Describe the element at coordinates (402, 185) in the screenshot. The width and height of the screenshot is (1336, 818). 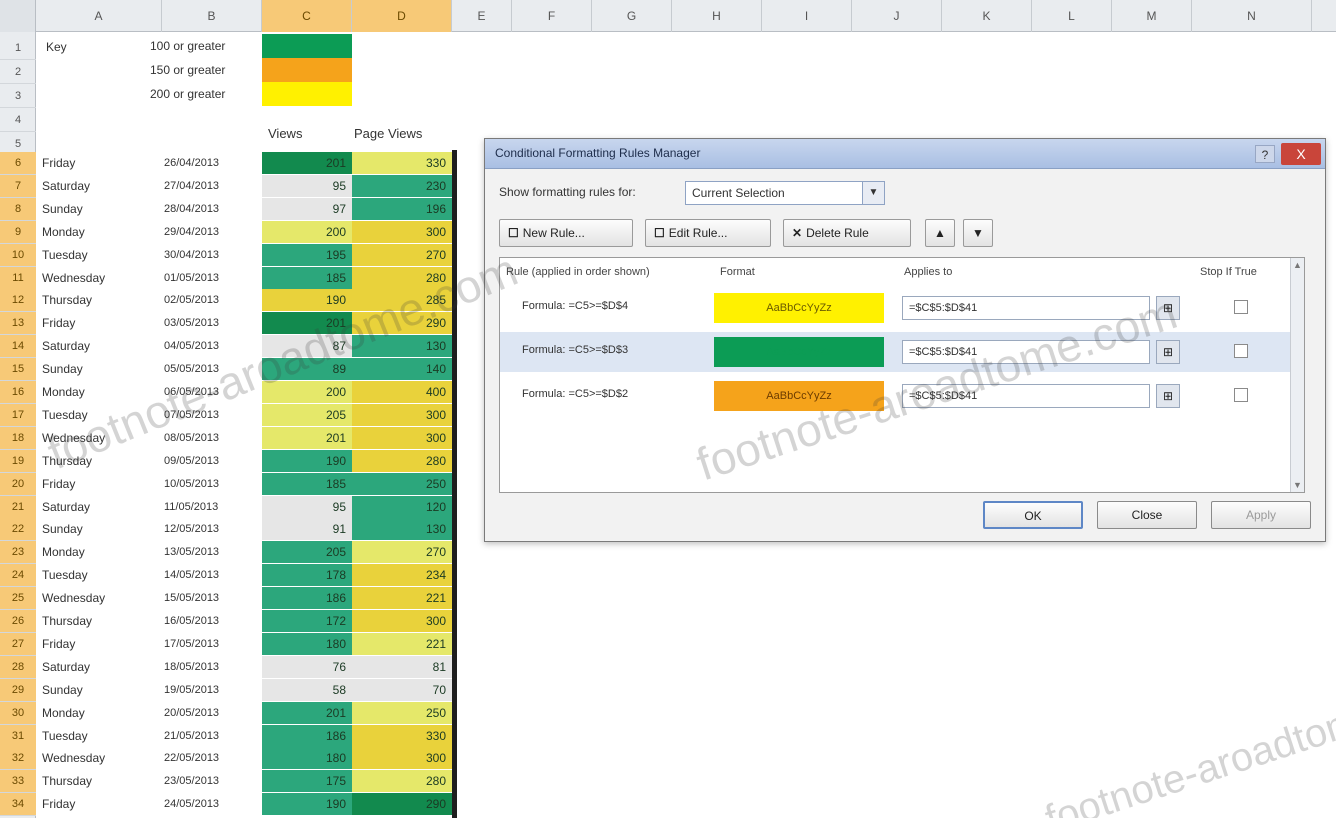
I see `page-views-cell: 230` at that location.